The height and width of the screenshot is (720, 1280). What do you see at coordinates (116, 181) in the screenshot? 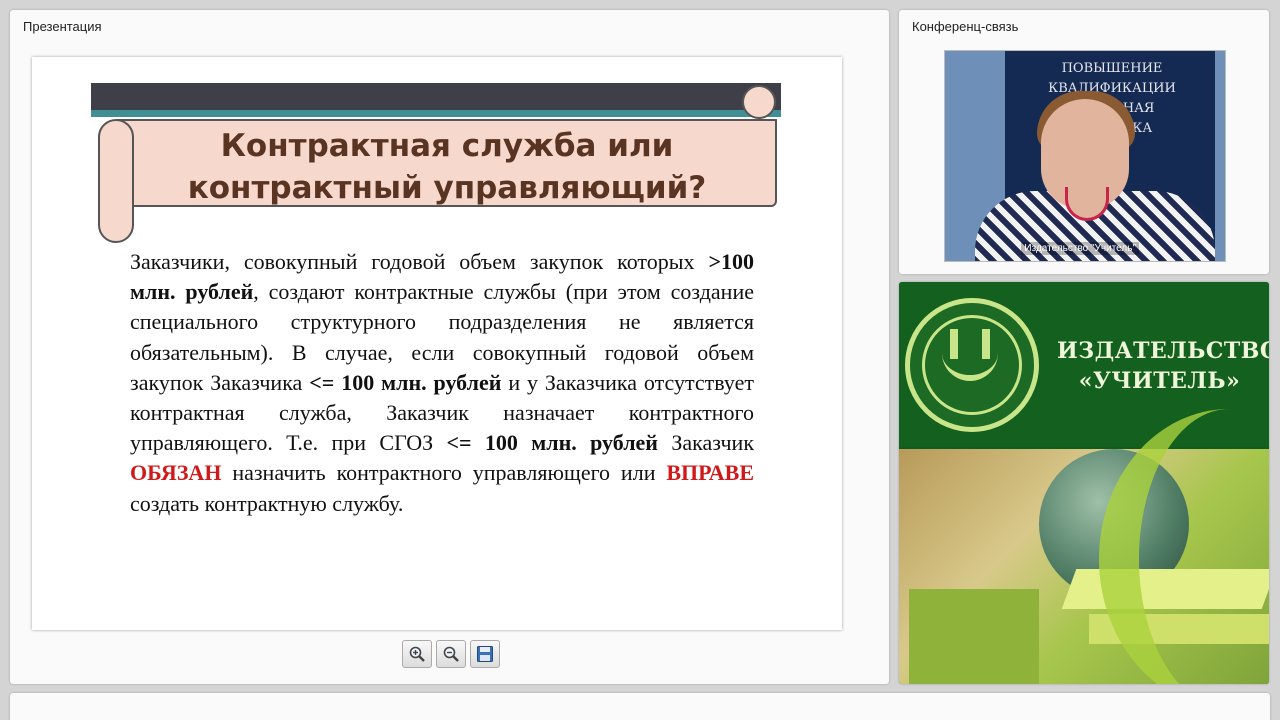
I see `scroll-curl-left` at bounding box center [116, 181].